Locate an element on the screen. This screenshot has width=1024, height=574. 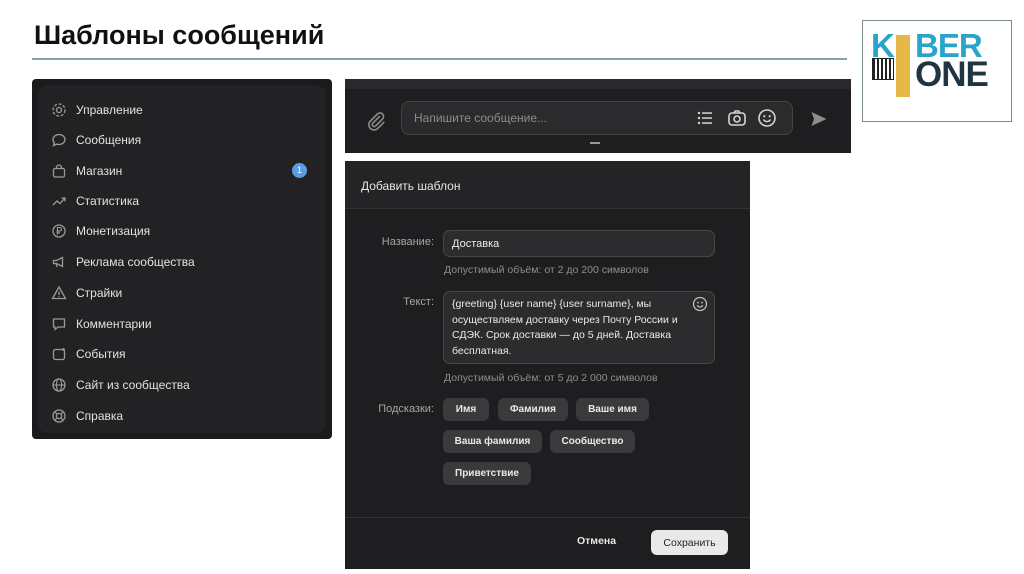
nav-item-events: События is located at coordinates (182, 354).